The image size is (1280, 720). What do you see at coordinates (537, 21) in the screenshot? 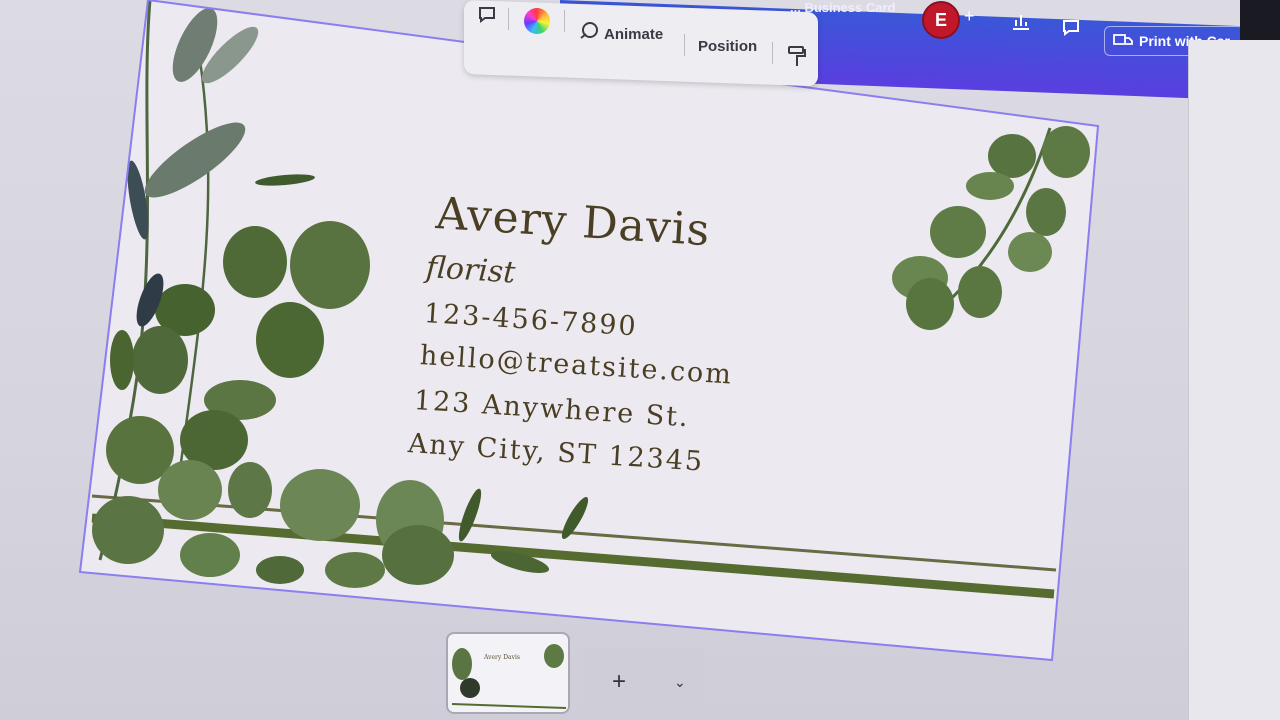
I see `color-wheel-icon` at bounding box center [537, 21].